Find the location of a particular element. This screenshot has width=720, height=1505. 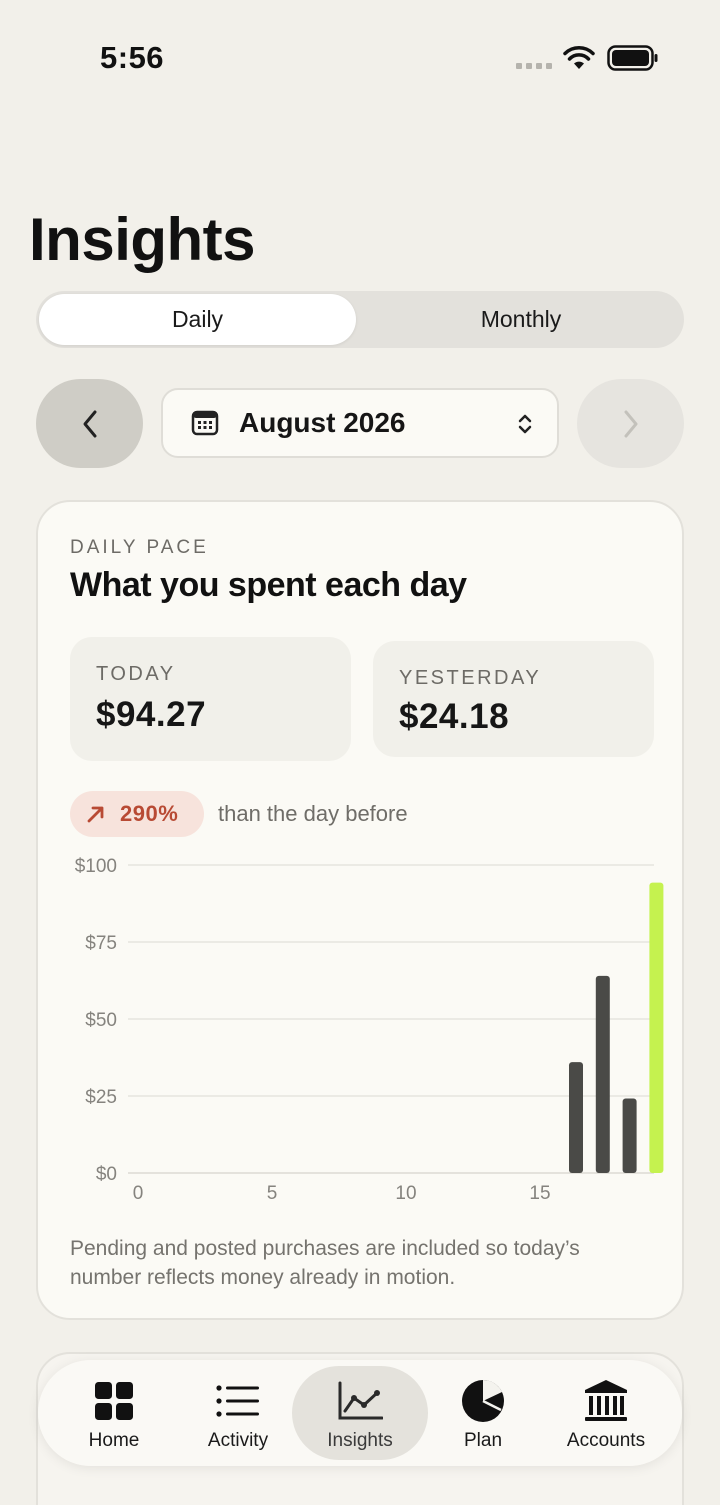

tab-activity-label: Activity is located at coordinates (238, 1440).